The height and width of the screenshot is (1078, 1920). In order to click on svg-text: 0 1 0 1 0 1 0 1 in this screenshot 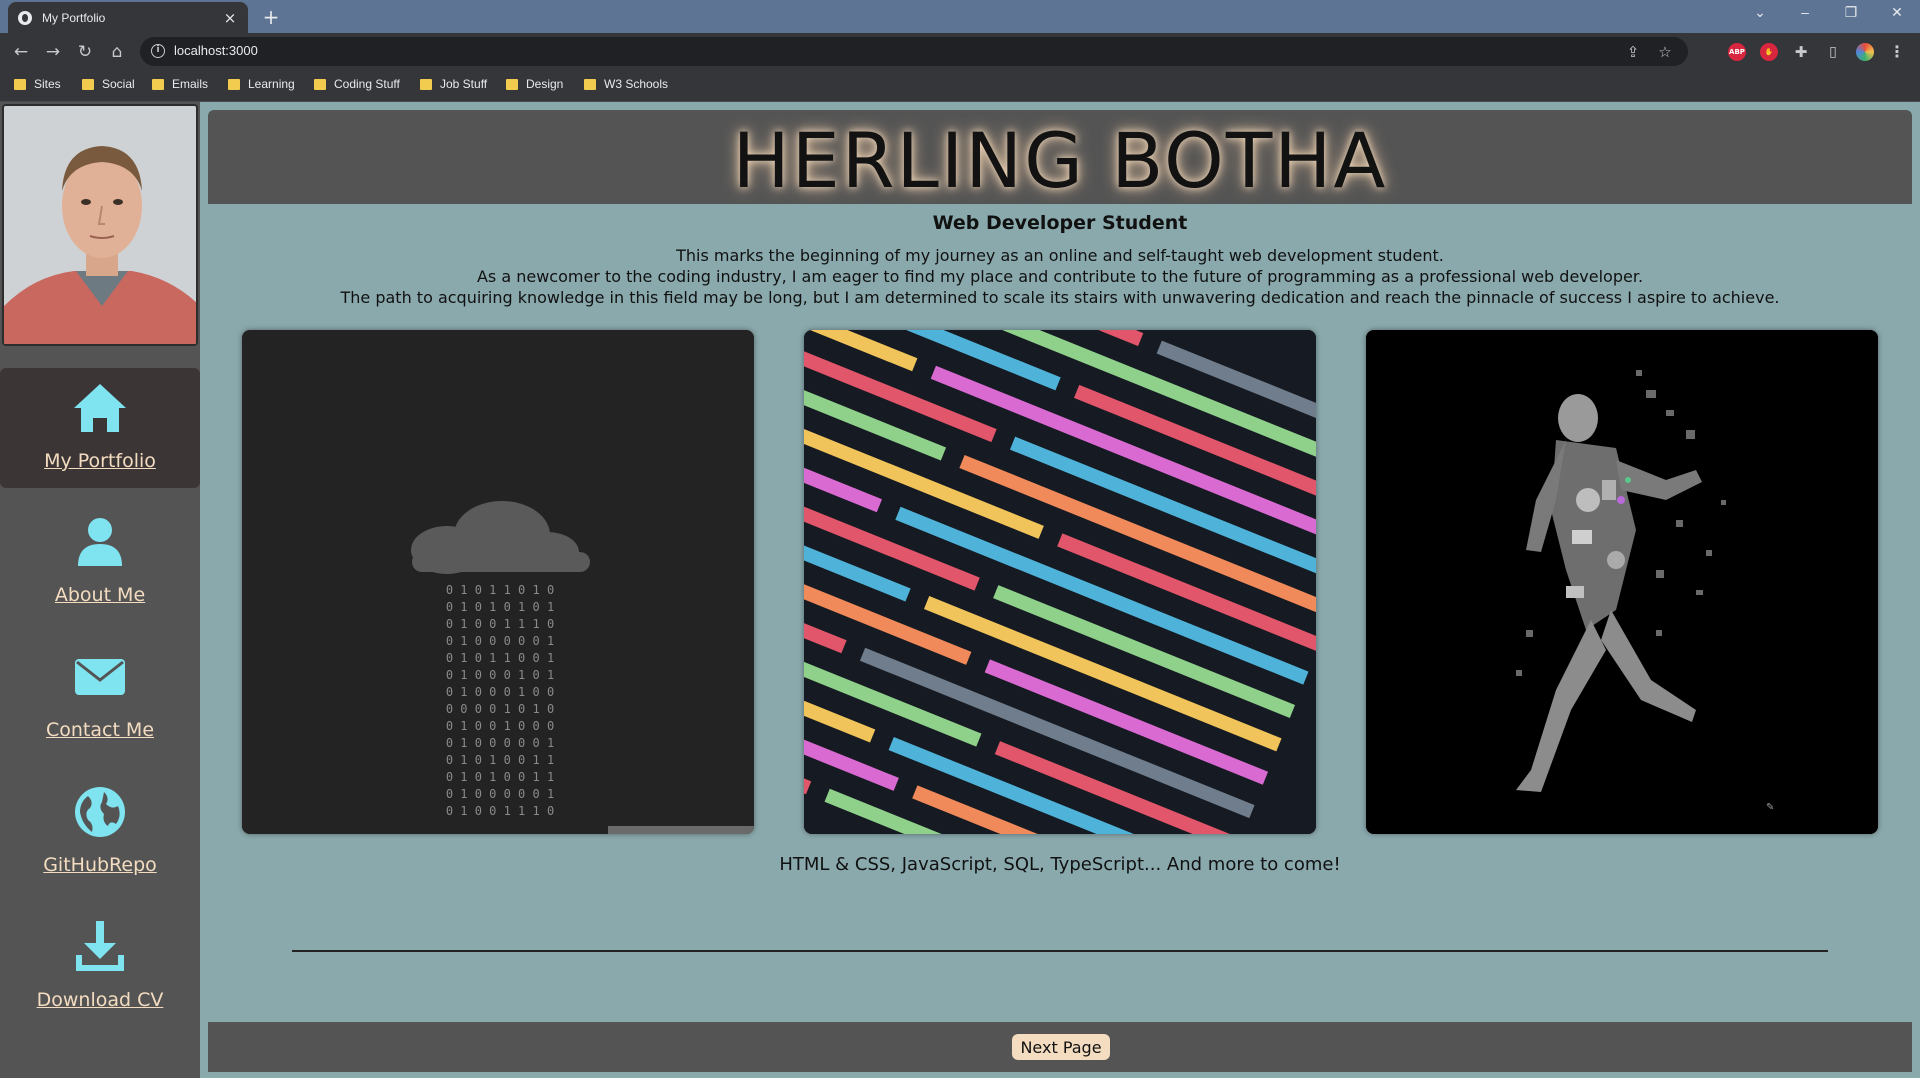, I will do `click(500, 607)`.